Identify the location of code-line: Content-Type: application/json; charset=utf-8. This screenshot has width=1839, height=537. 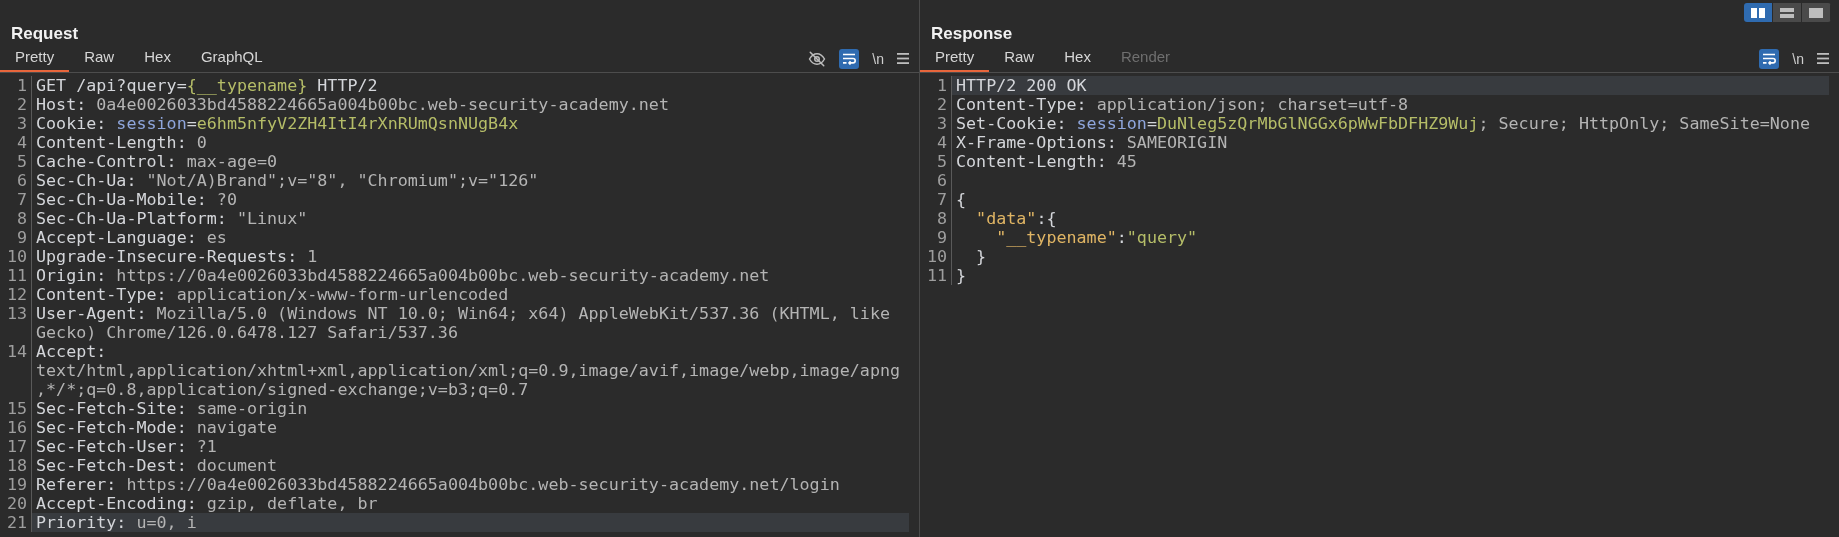
(1183, 104).